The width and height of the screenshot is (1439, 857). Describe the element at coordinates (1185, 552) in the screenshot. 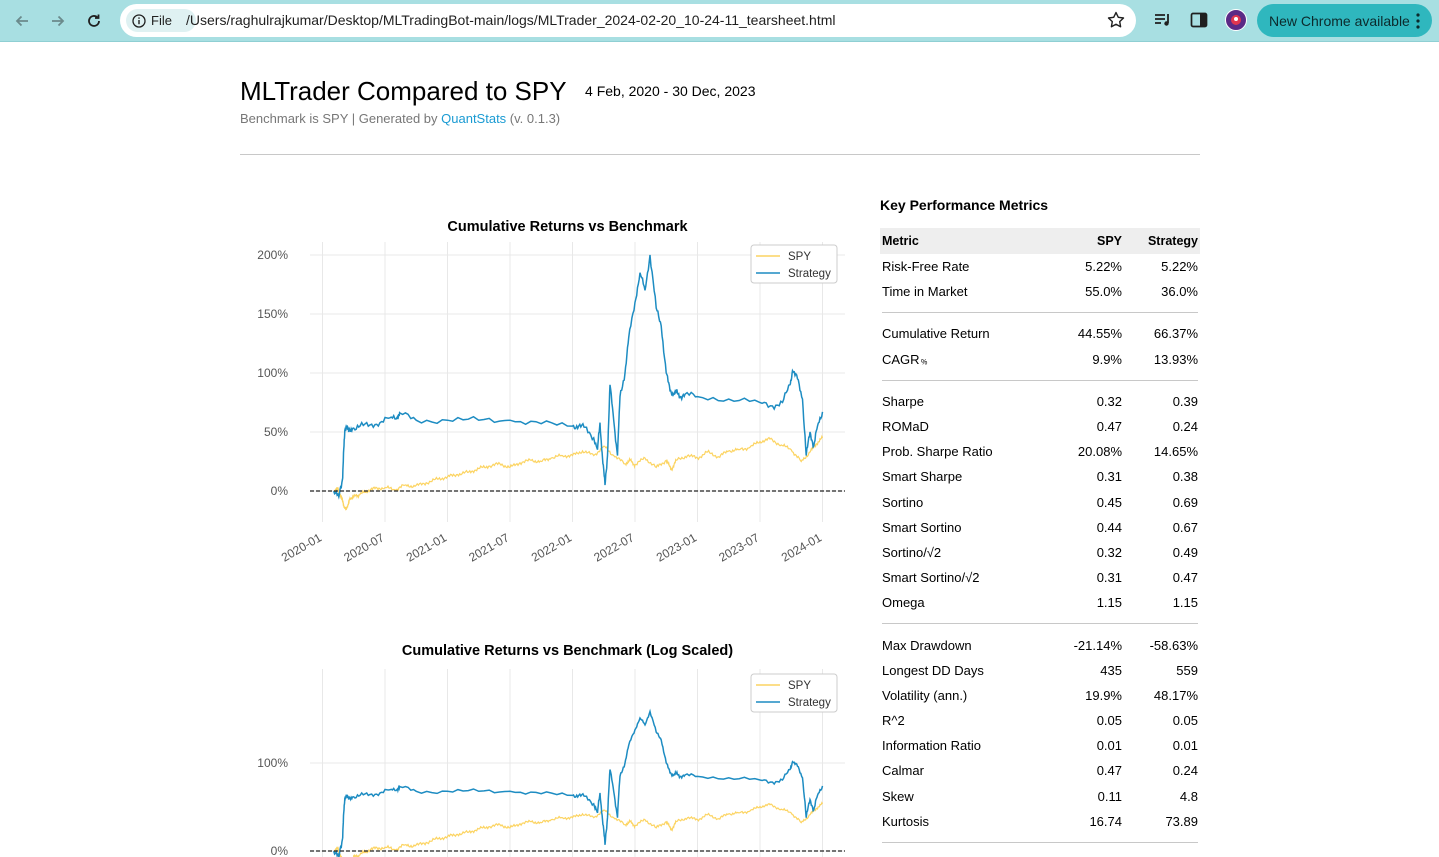

I see `strategy-value: 0.49` at that location.